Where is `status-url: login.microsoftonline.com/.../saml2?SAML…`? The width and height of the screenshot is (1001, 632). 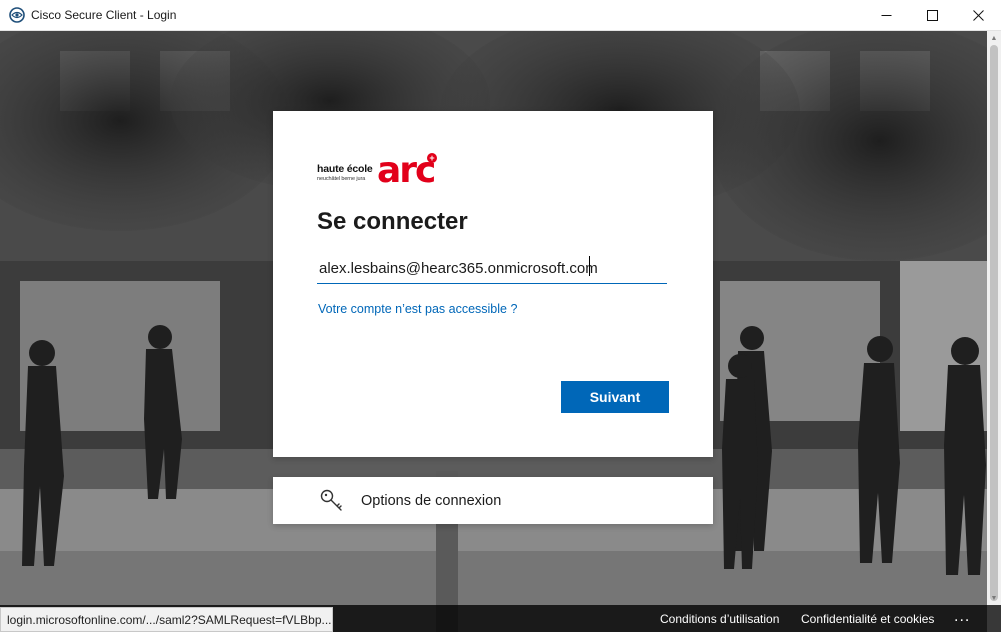
status-url: login.microsoftonline.com/.../saml2?SAML… is located at coordinates (166, 619).